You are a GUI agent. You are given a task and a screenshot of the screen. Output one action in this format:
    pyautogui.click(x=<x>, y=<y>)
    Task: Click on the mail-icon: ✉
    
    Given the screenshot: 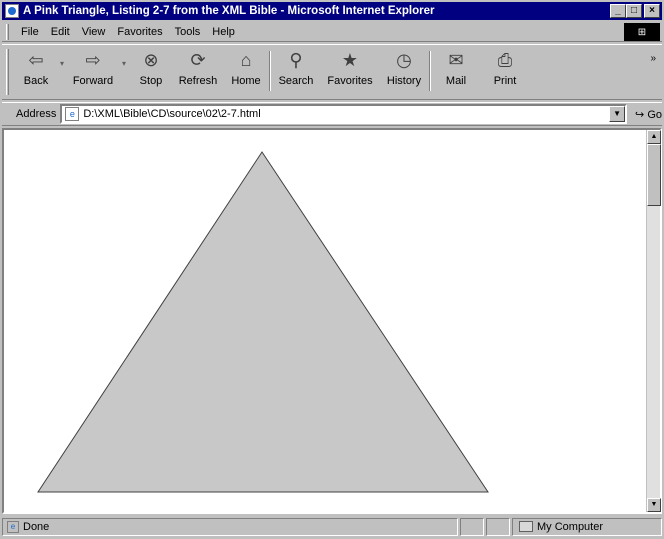 What is the action you would take?
    pyautogui.click(x=456, y=59)
    